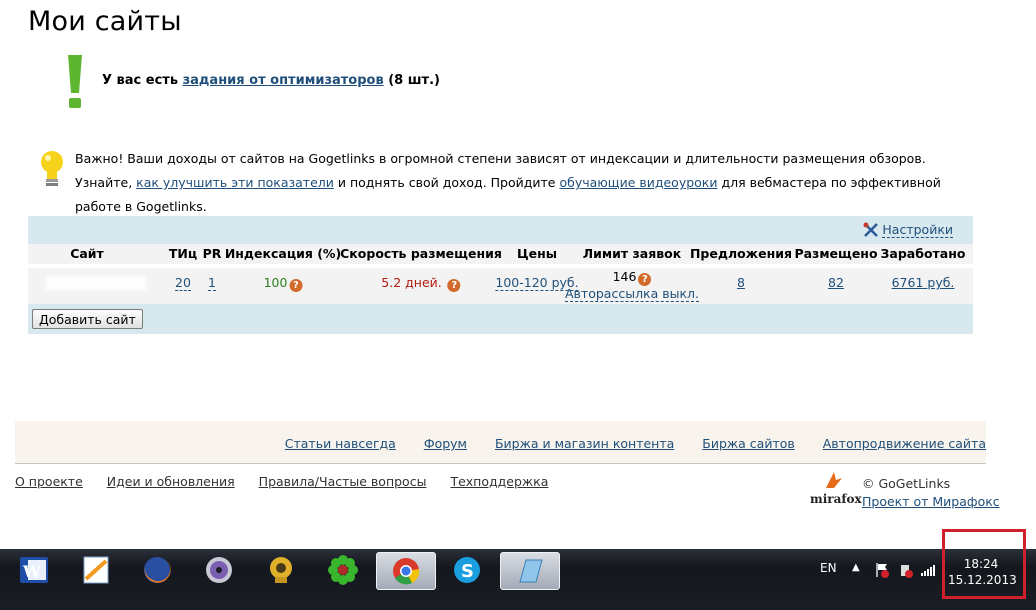  I want to click on taskbar-notes, so click(96, 570).